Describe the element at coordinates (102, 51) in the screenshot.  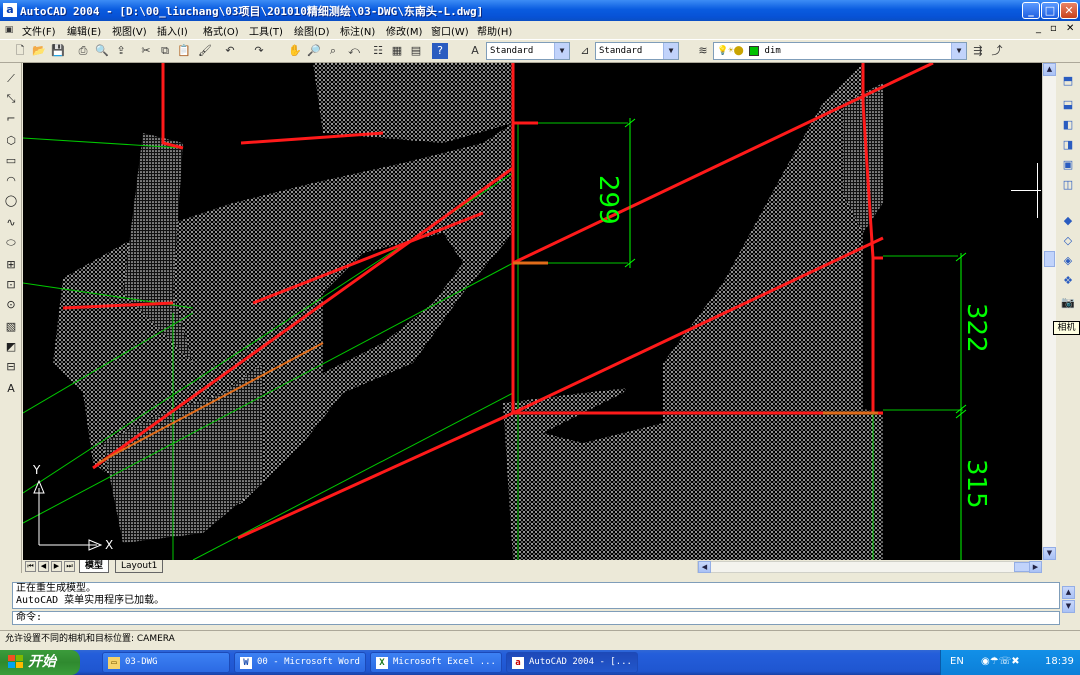
I see `print-preview-icon: 🔍` at that location.